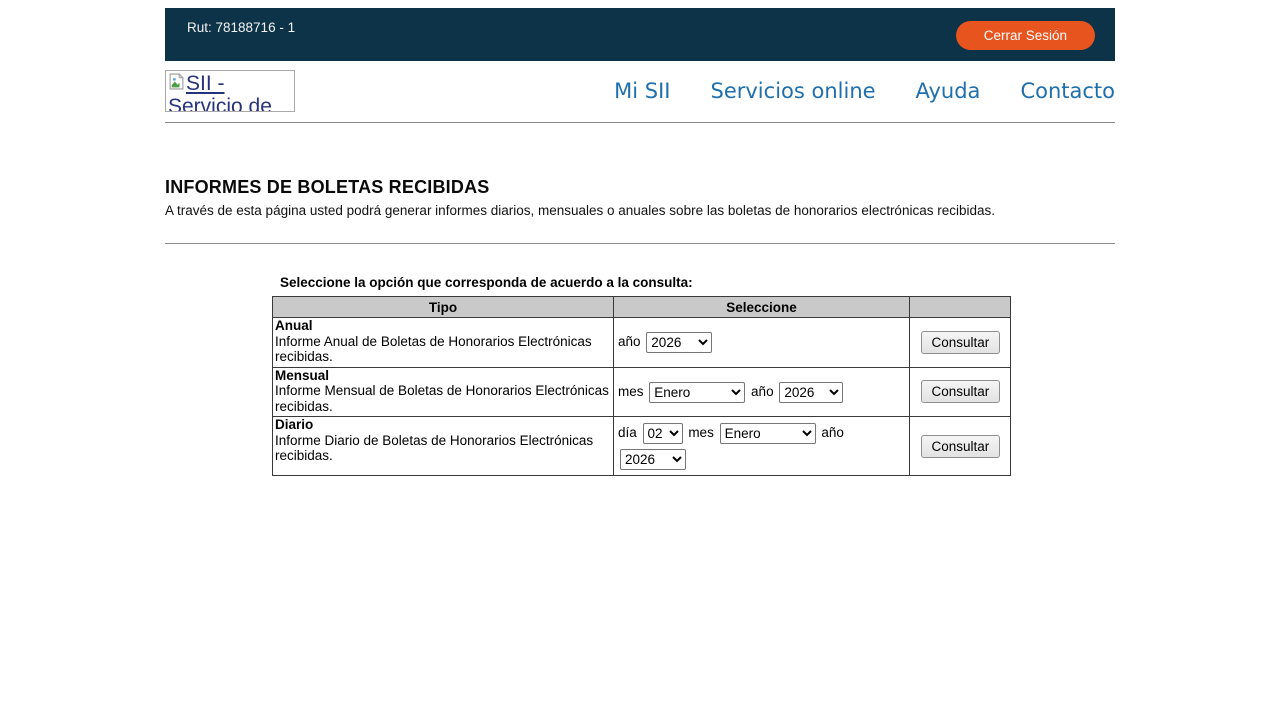 Image resolution: width=1280 pixels, height=728 pixels. Describe the element at coordinates (230, 91) in the screenshot. I see `sii-logo-broken-image: SII - Servicio de` at that location.